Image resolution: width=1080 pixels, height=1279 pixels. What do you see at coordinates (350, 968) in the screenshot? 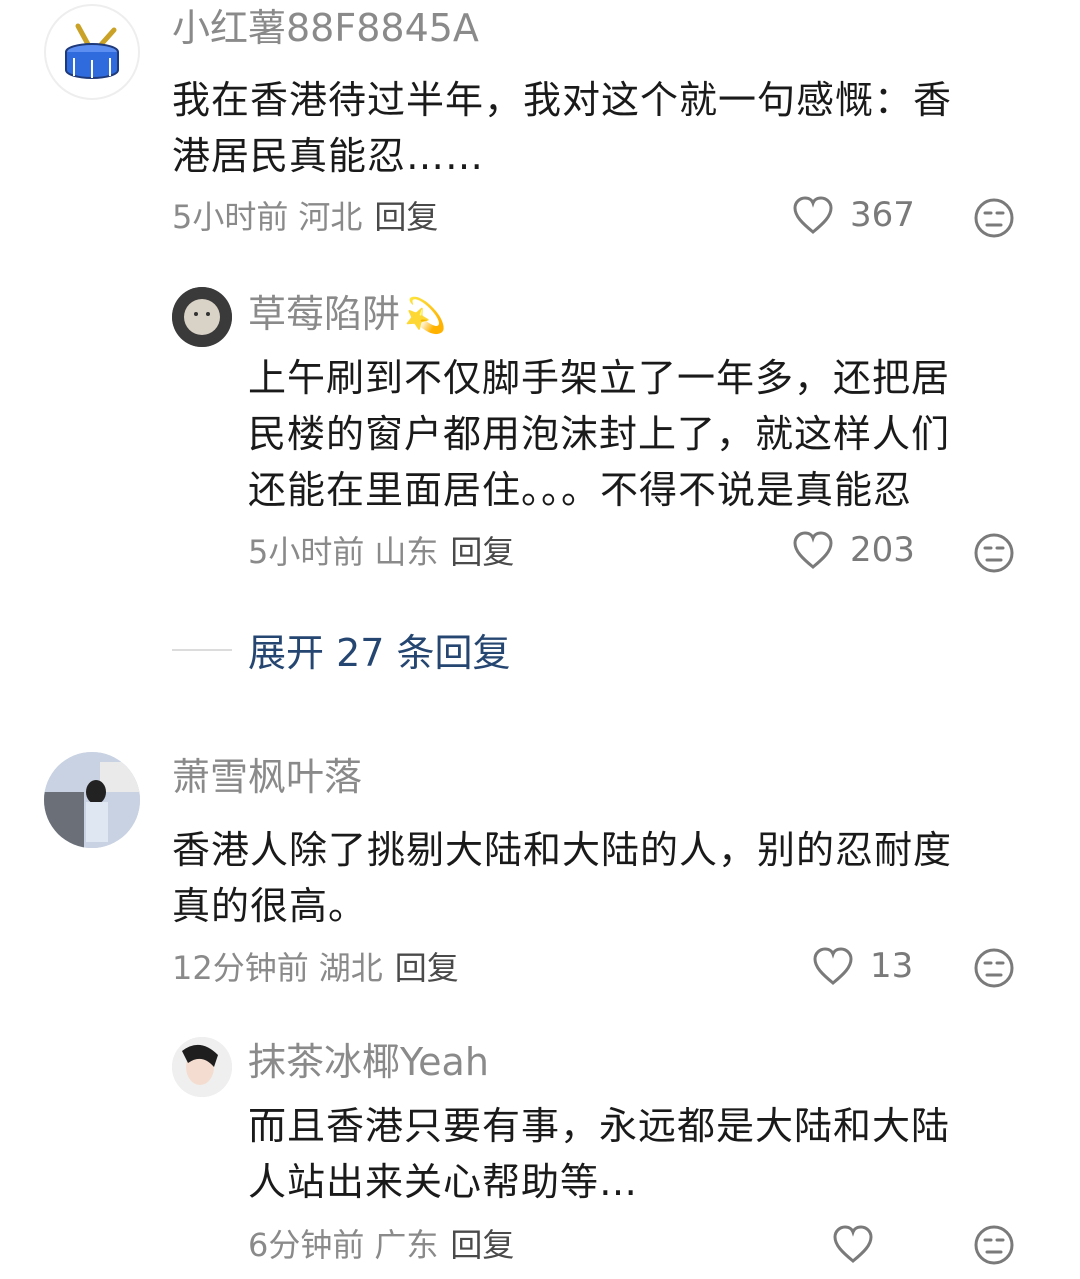
I see `comment-location: 湖北` at bounding box center [350, 968].